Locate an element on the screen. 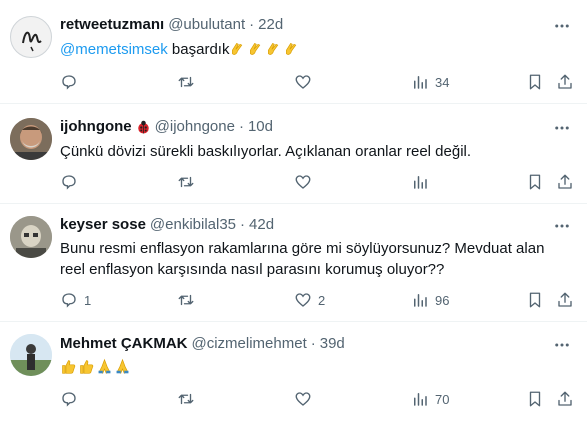  views-button: 70 is located at coordinates (430, 399).